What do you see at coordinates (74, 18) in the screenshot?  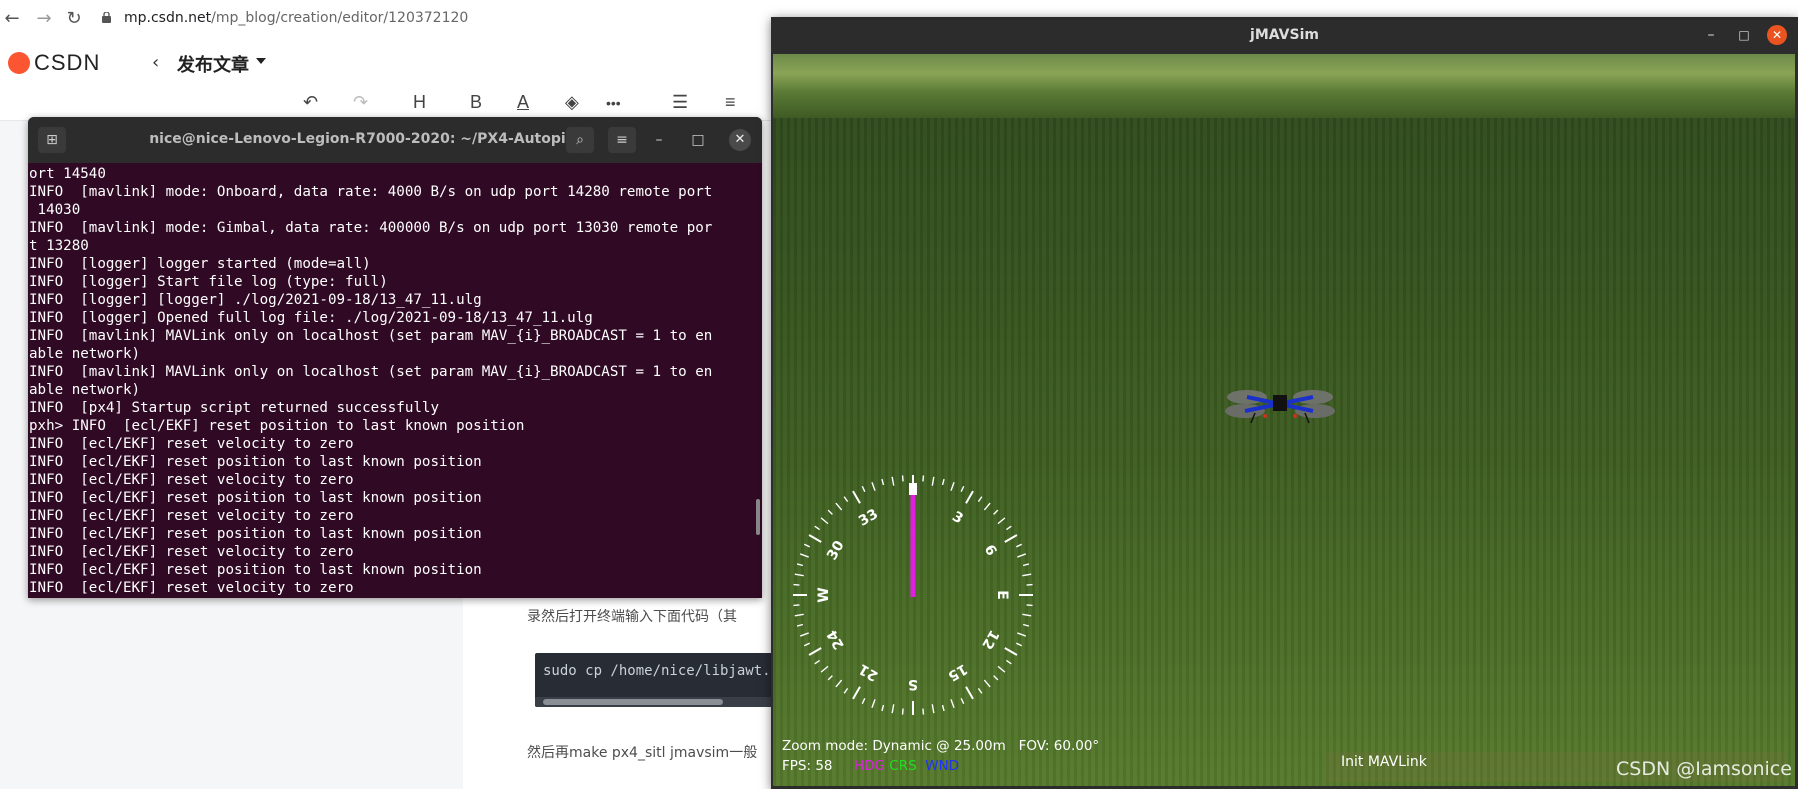 I see `reload-icon: ↻` at bounding box center [74, 18].